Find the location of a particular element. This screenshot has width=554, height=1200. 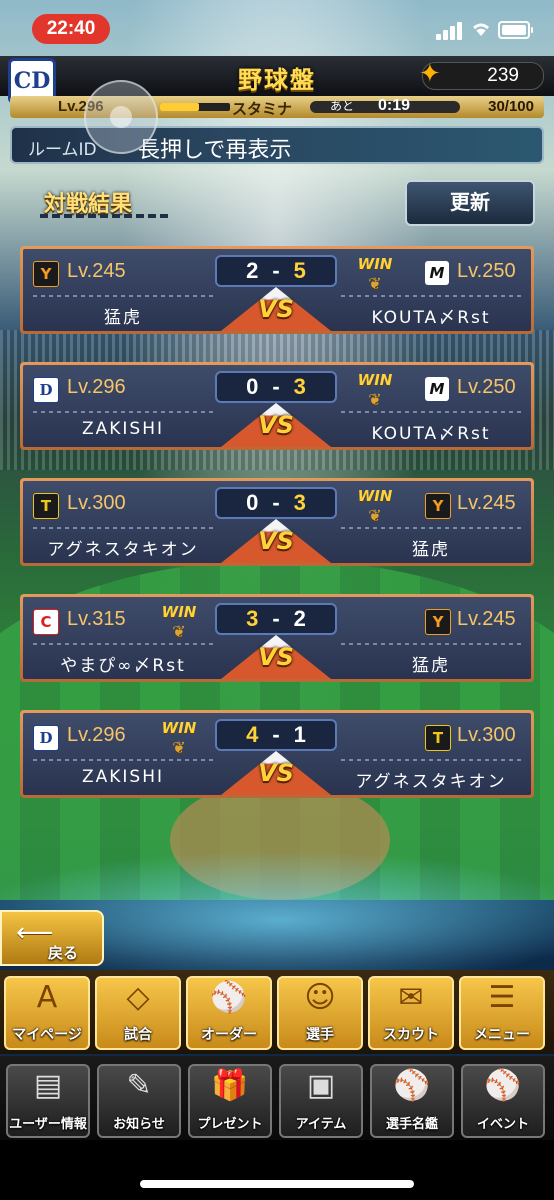

refresh-button: 更新 is located at coordinates (470, 203).